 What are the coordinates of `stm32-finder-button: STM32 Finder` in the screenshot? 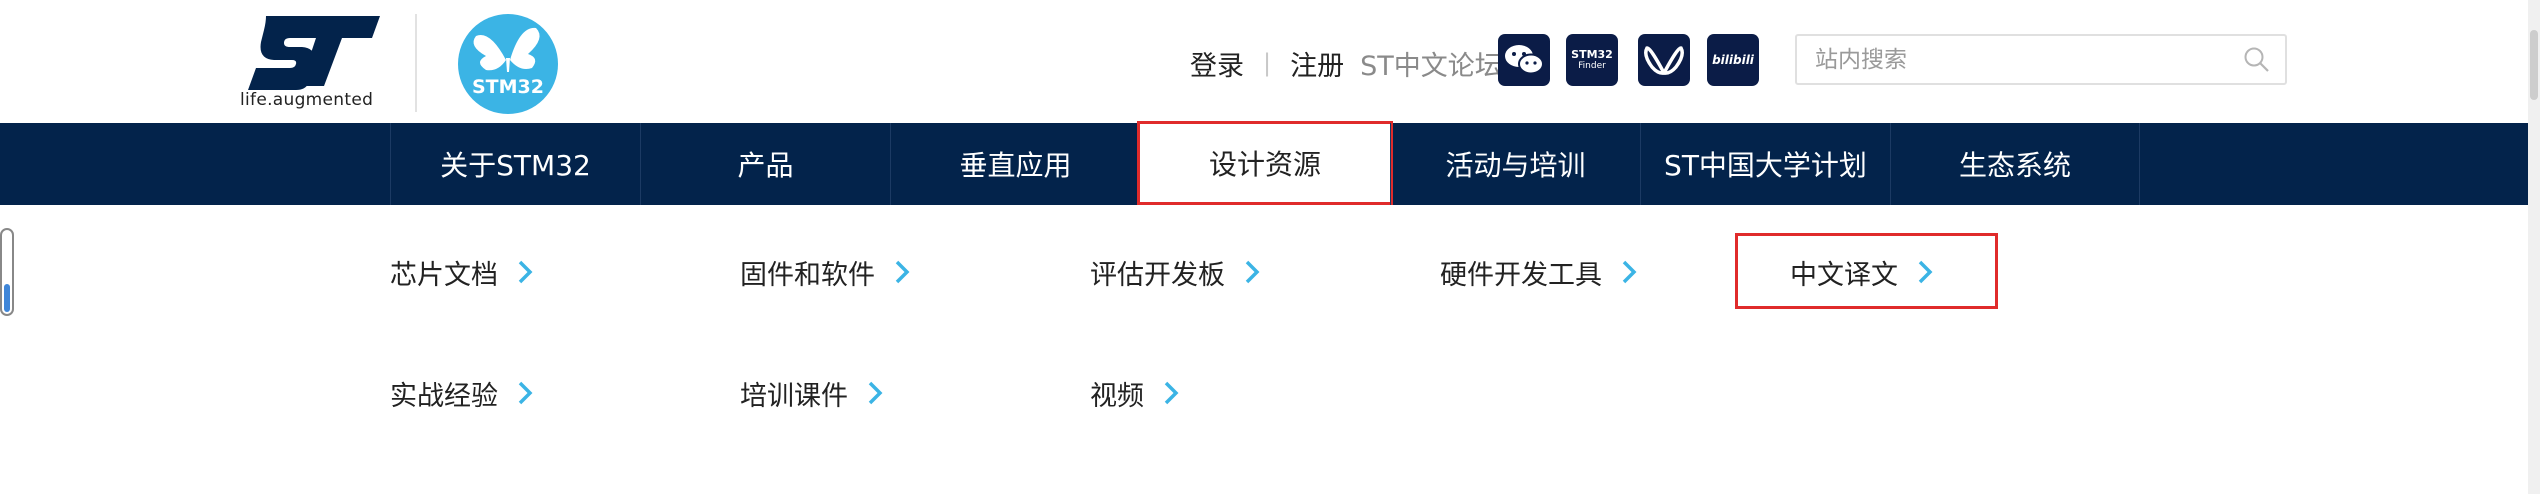 It's located at (1592, 60).